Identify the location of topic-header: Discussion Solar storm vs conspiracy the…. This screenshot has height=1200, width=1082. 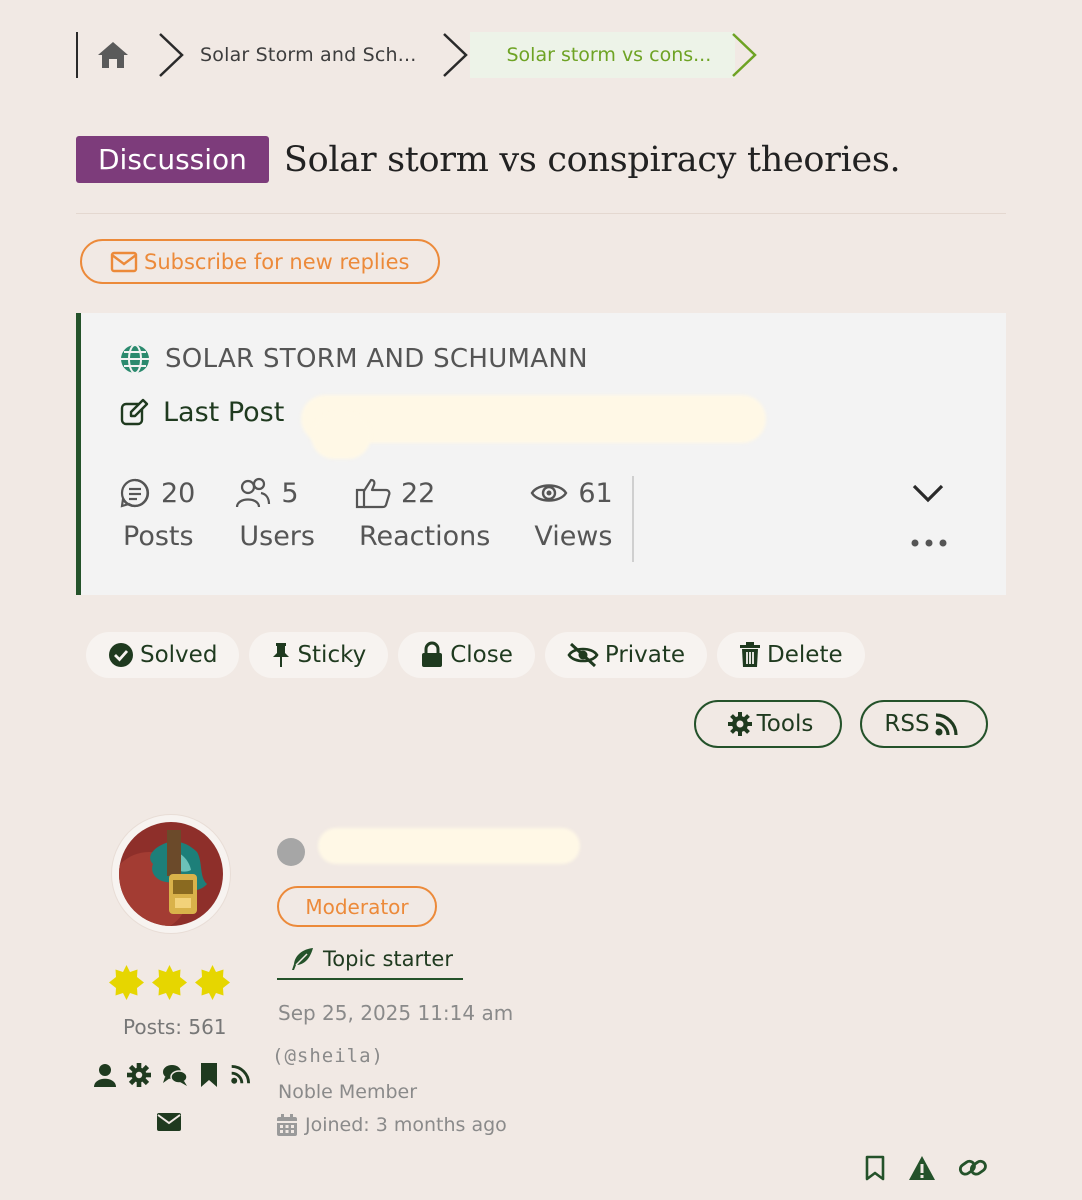
(488, 159).